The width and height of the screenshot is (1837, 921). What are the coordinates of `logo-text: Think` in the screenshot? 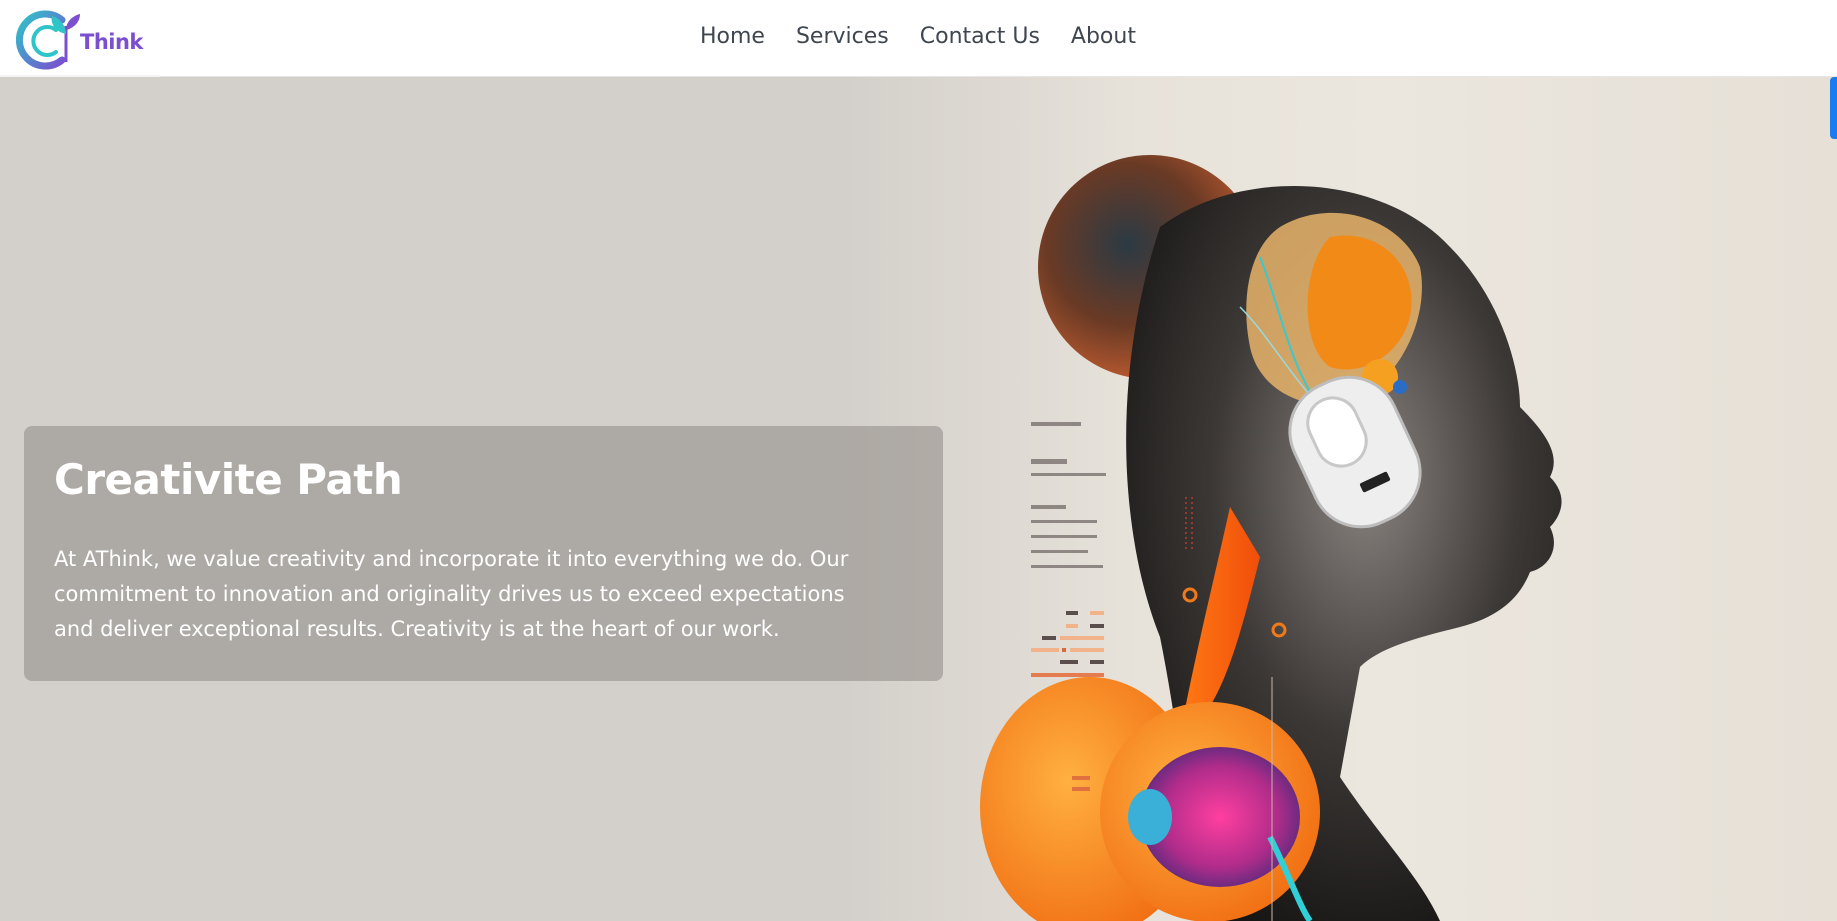 It's located at (111, 42).